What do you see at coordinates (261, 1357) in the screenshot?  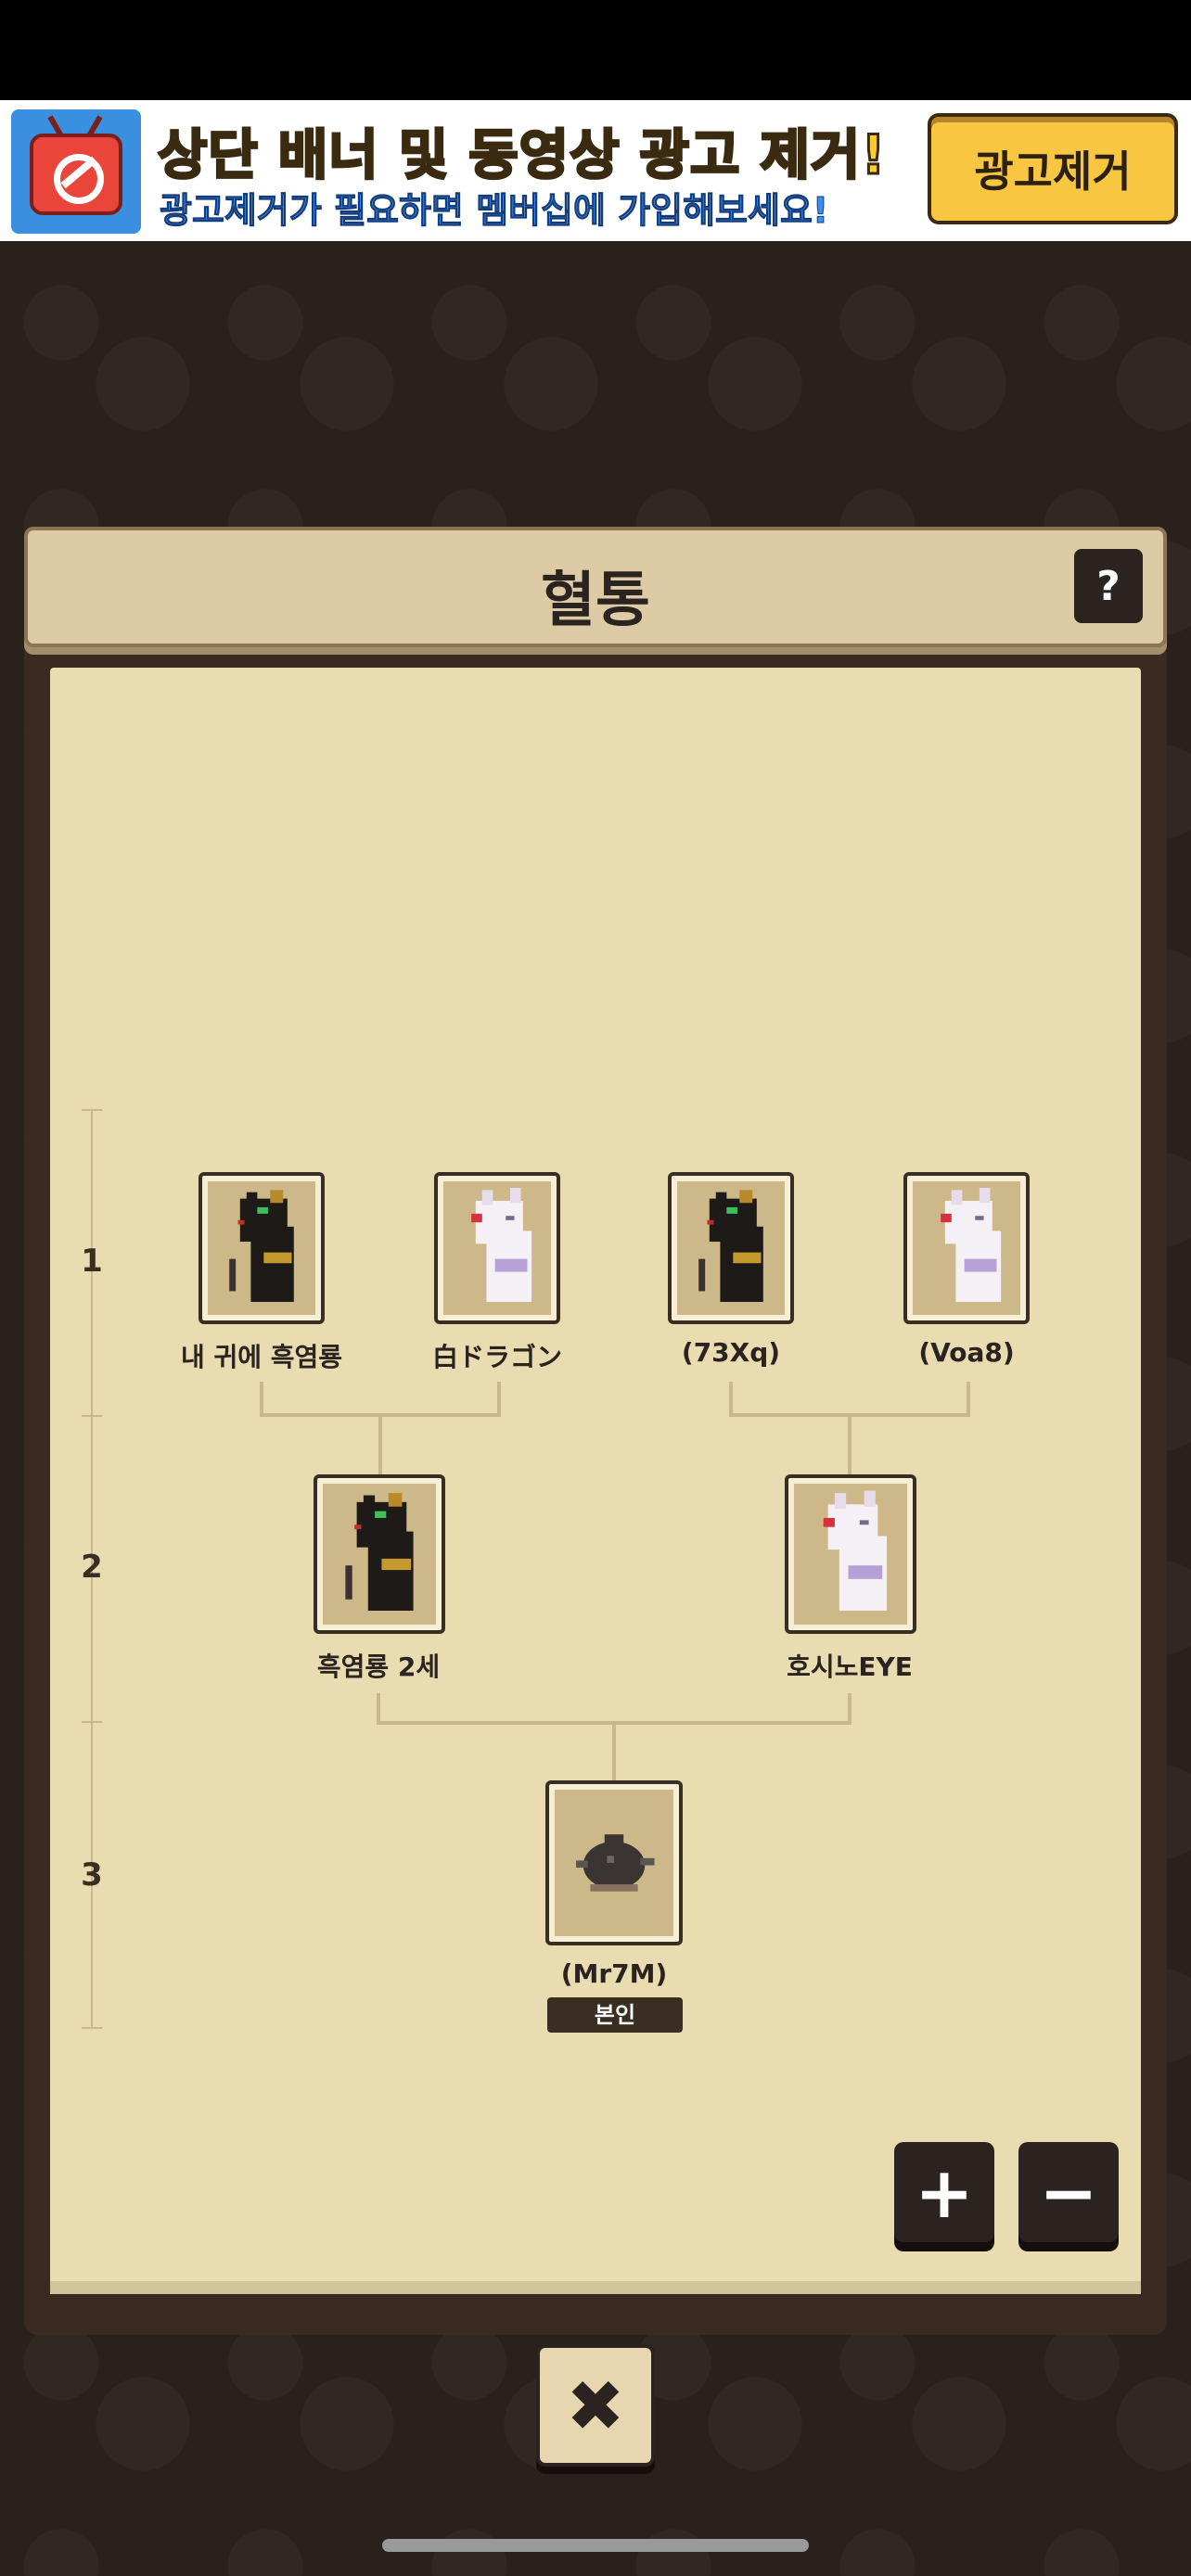 I see `dragon-name: 내 귀에 흑염룡` at bounding box center [261, 1357].